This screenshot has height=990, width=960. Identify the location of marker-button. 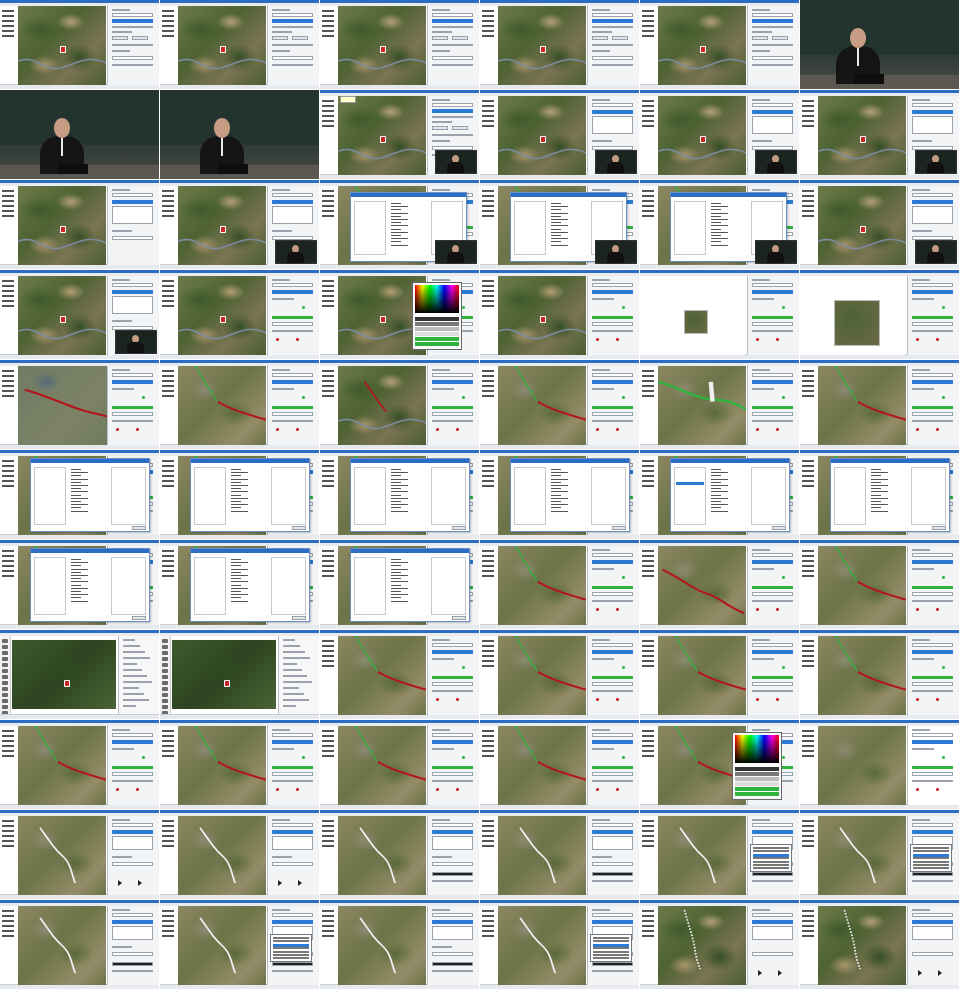
(137, 429).